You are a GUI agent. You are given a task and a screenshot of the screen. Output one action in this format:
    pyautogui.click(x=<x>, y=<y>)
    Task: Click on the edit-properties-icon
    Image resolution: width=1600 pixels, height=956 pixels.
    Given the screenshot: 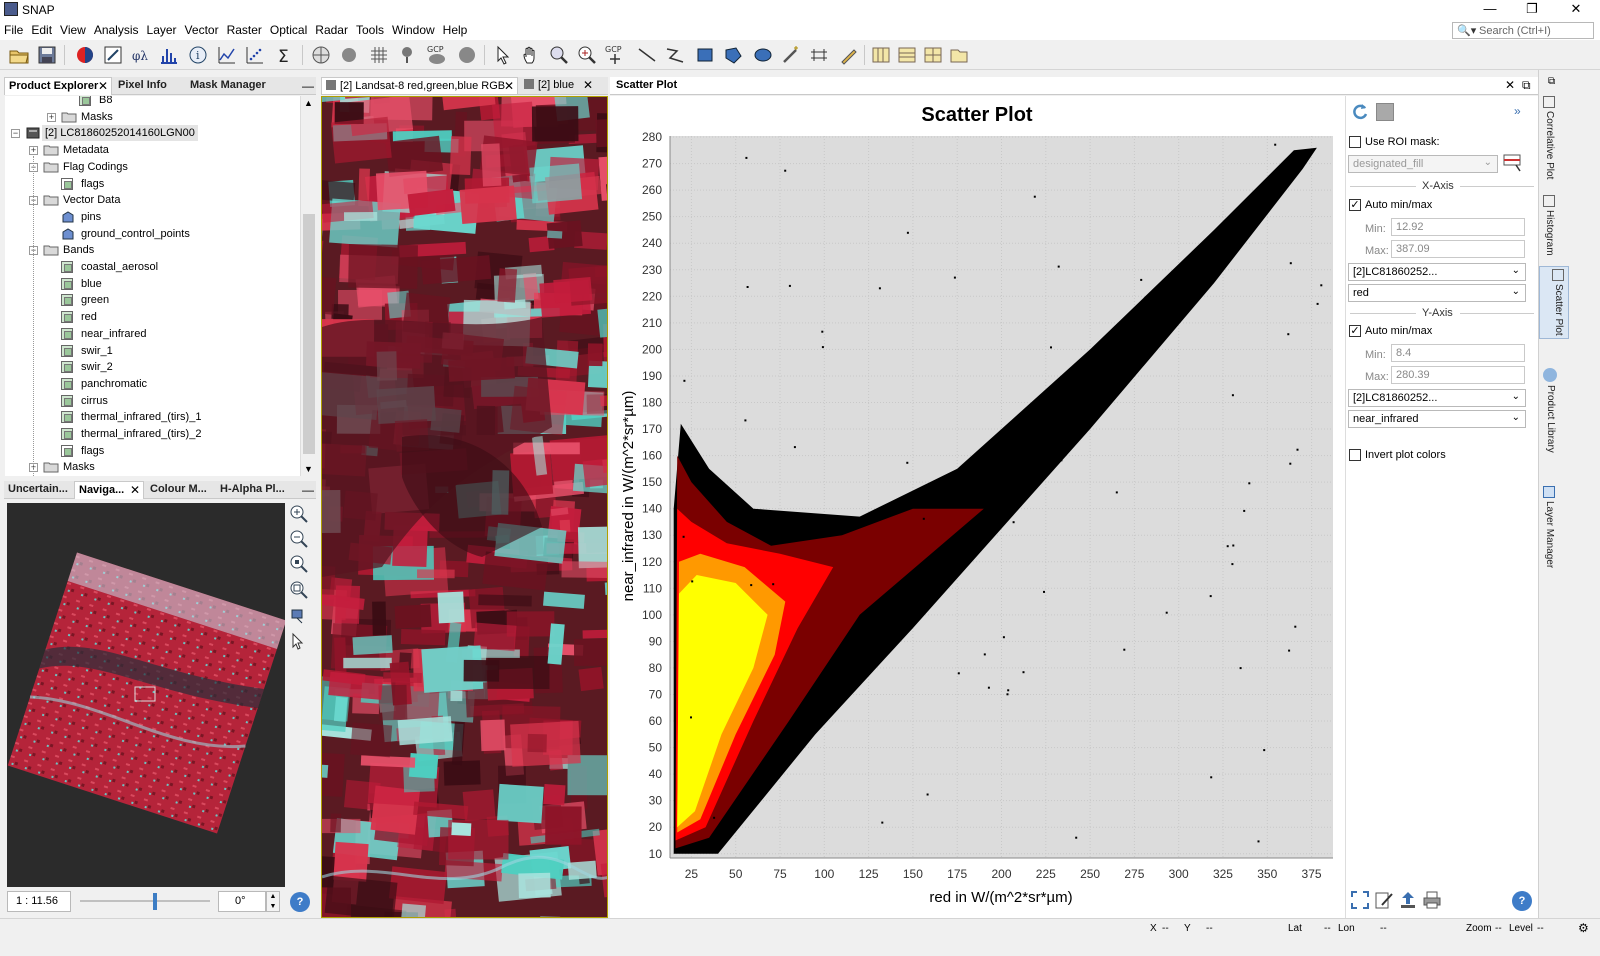 What is the action you would take?
    pyautogui.click(x=1384, y=900)
    